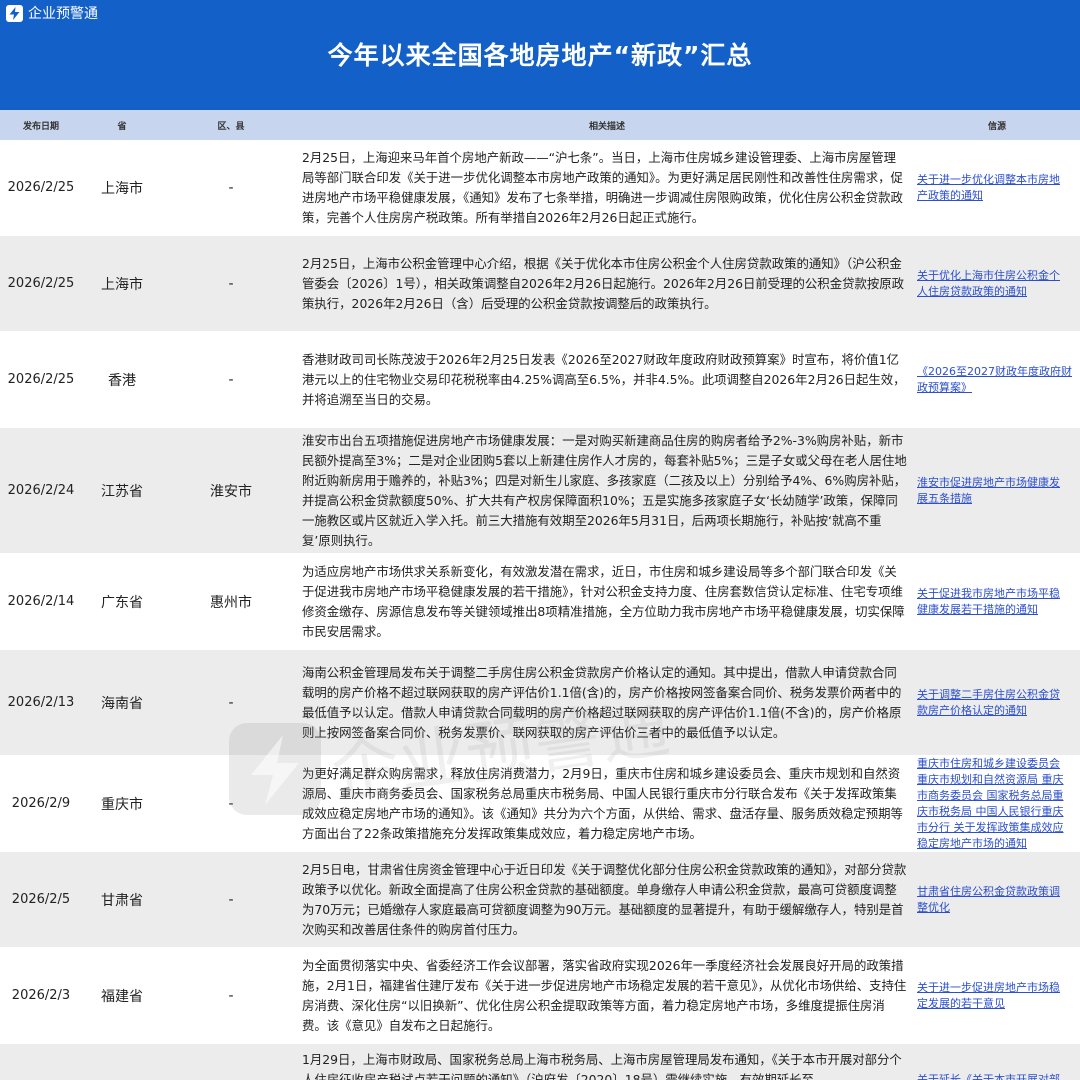  Describe the element at coordinates (944, 387) in the screenshot. I see `source-link-text: 政预算案》` at that location.